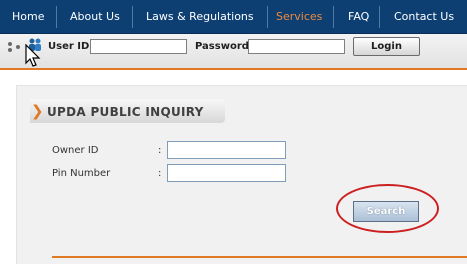  I want to click on user-id-label: User ID:, so click(71, 46).